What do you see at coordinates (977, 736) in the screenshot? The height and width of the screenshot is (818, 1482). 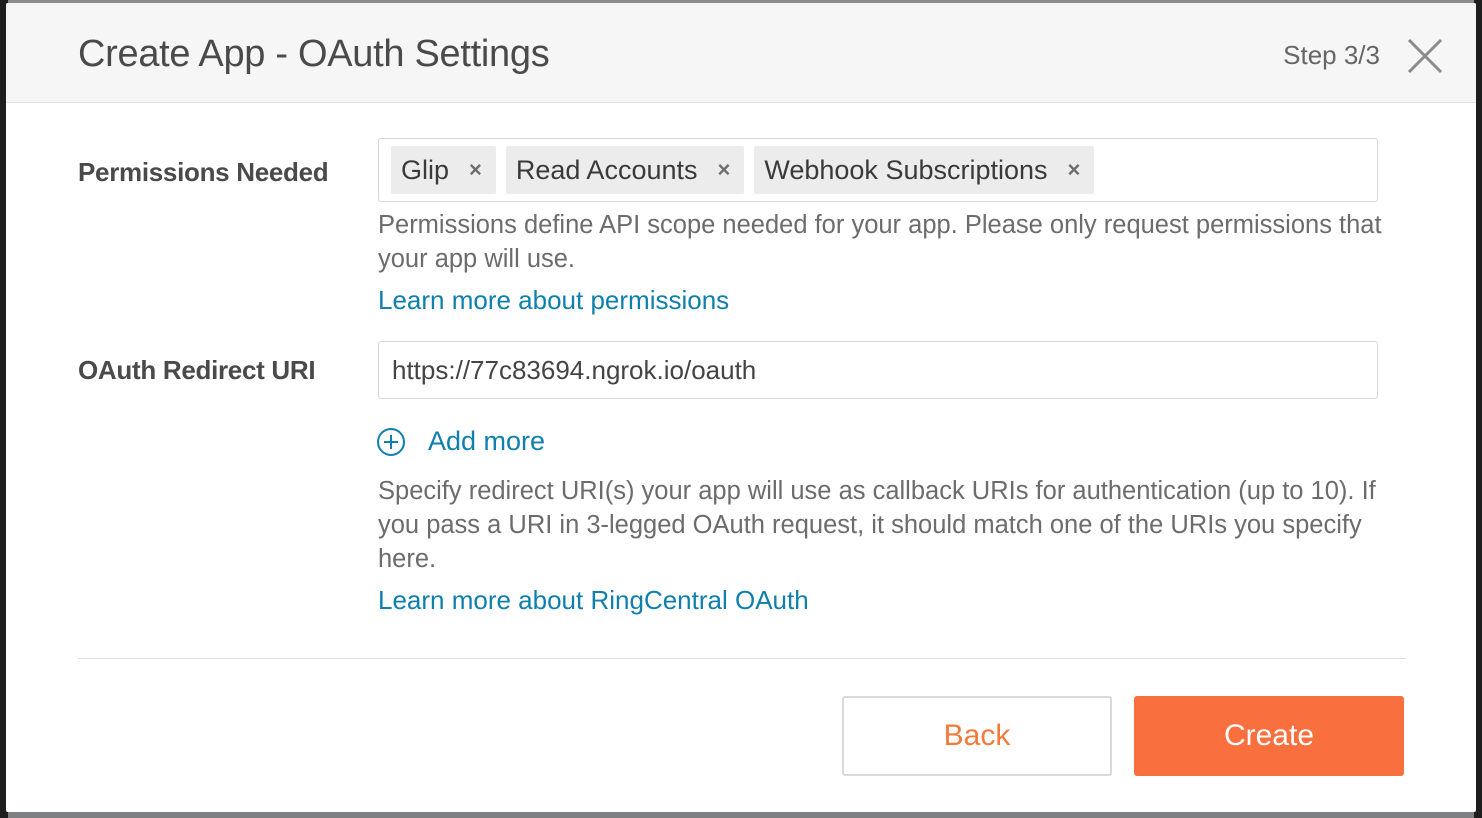 I see `back-button: Back` at bounding box center [977, 736].